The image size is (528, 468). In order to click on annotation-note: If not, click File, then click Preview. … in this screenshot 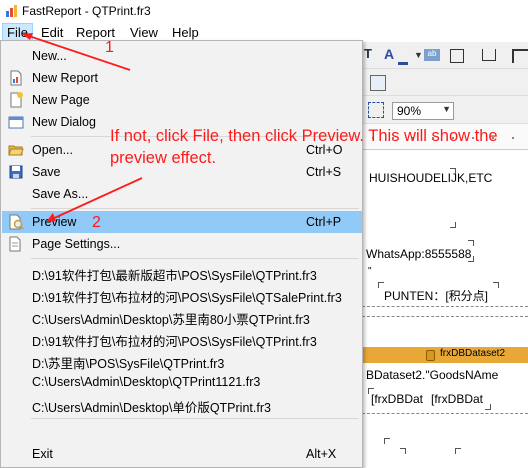, I will do `click(304, 147)`.